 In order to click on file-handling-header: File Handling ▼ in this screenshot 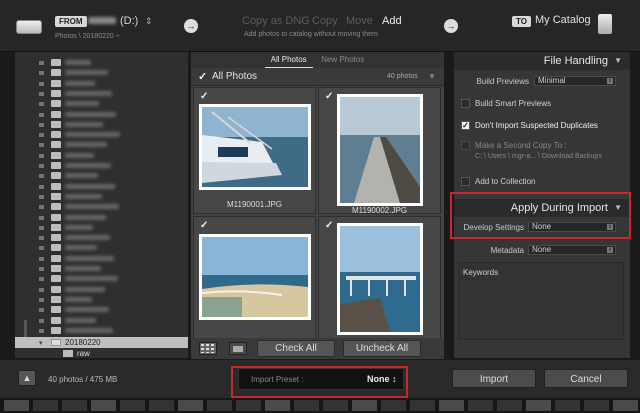, I will do `click(542, 61)`.